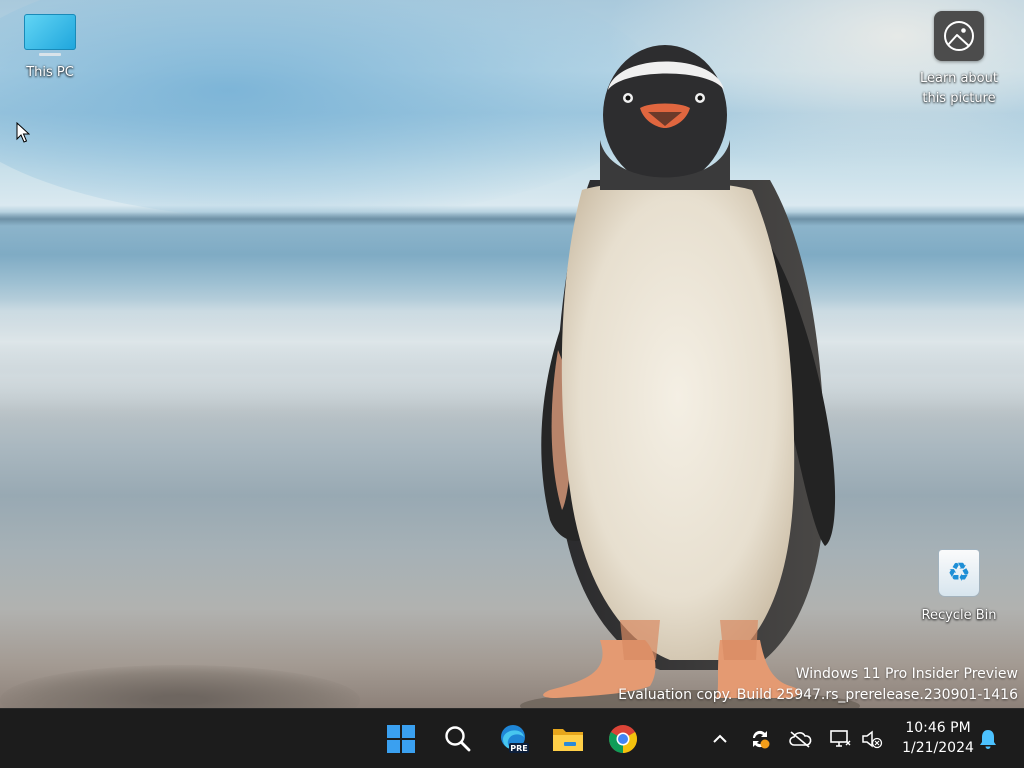 This screenshot has height=768, width=1024. I want to click on file-explorer-button, so click(568, 739).